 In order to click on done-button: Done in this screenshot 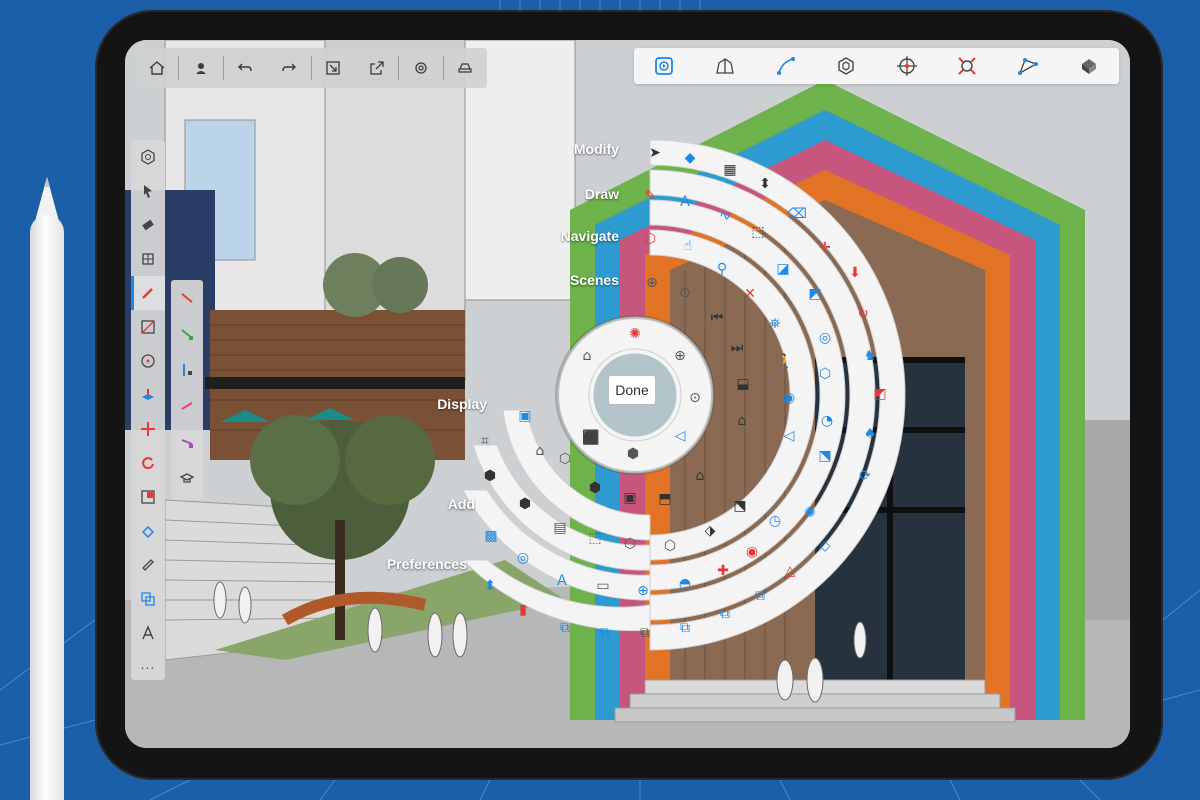, I will do `click(632, 390)`.